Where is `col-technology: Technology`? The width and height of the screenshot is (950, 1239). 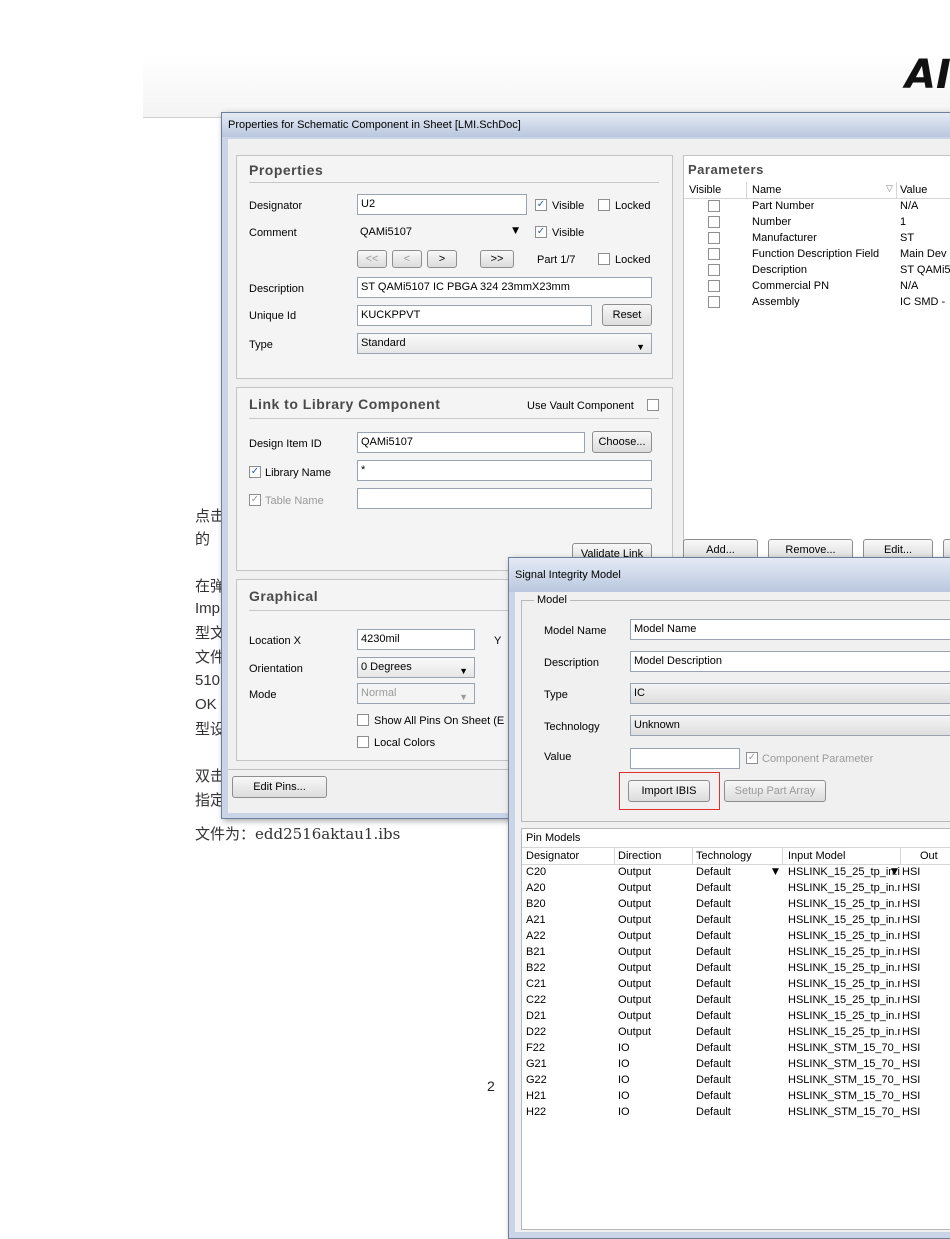
col-technology: Technology is located at coordinates (724, 856).